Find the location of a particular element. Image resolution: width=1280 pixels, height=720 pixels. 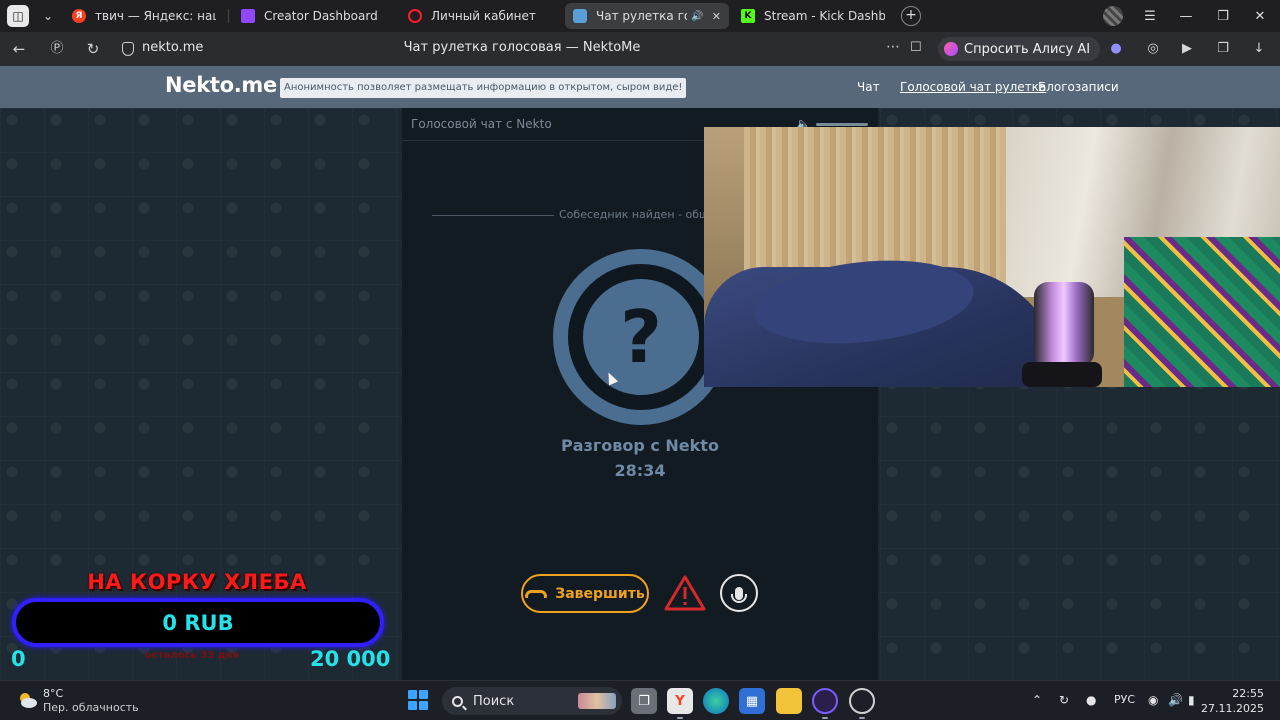

vpn-extension-icon: ◎ is located at coordinates (1153, 49).